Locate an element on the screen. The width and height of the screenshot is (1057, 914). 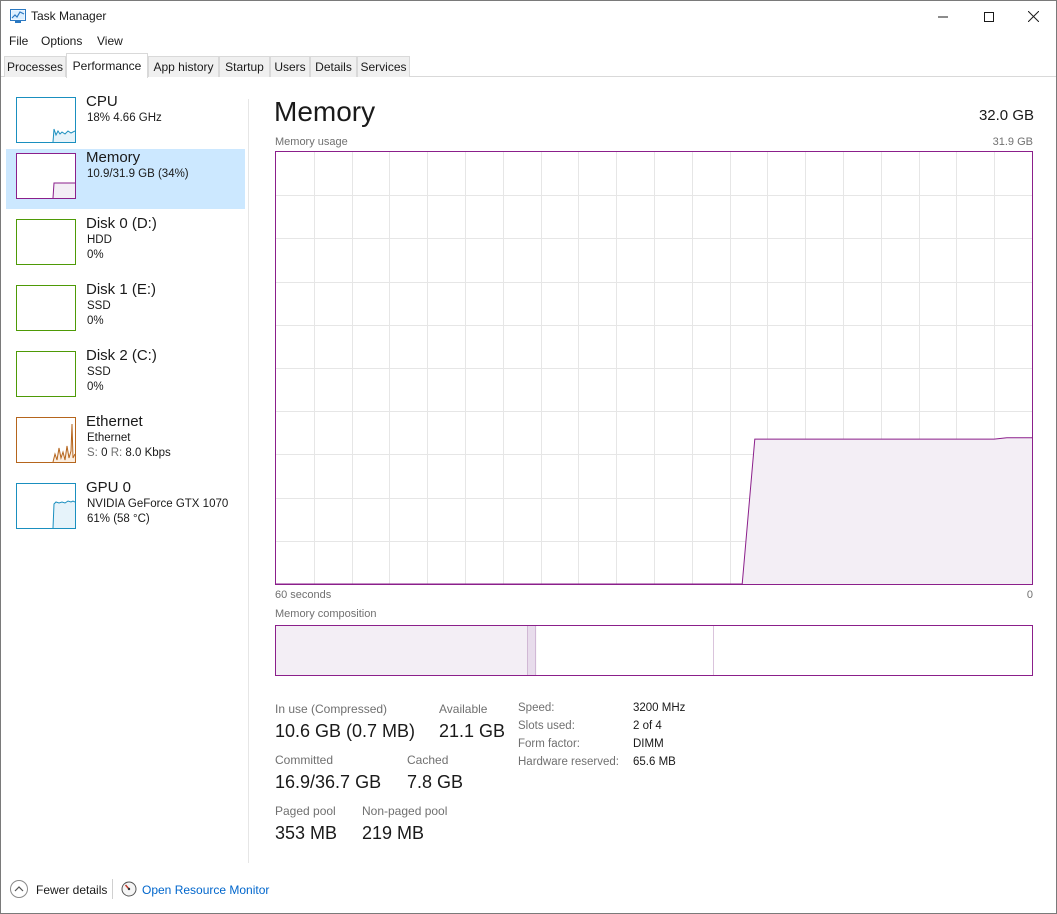
resource-monitor-icon is located at coordinates (129, 889).